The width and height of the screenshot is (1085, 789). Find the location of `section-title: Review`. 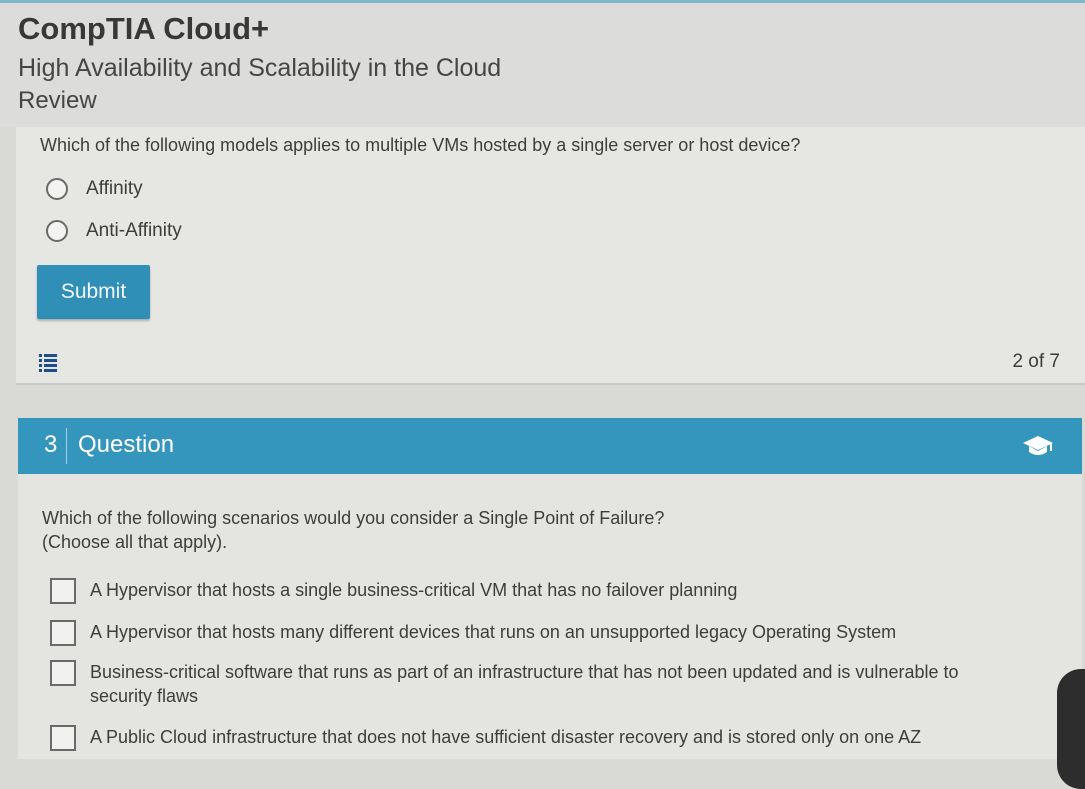

section-title: Review is located at coordinates (57, 100).